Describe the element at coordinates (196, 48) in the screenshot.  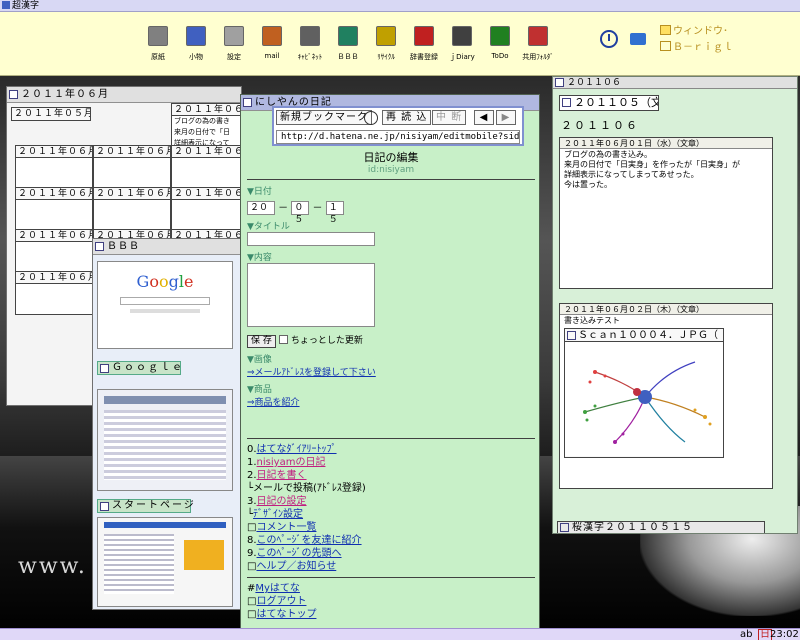
I see `toolbar-button-1: 小物` at that location.